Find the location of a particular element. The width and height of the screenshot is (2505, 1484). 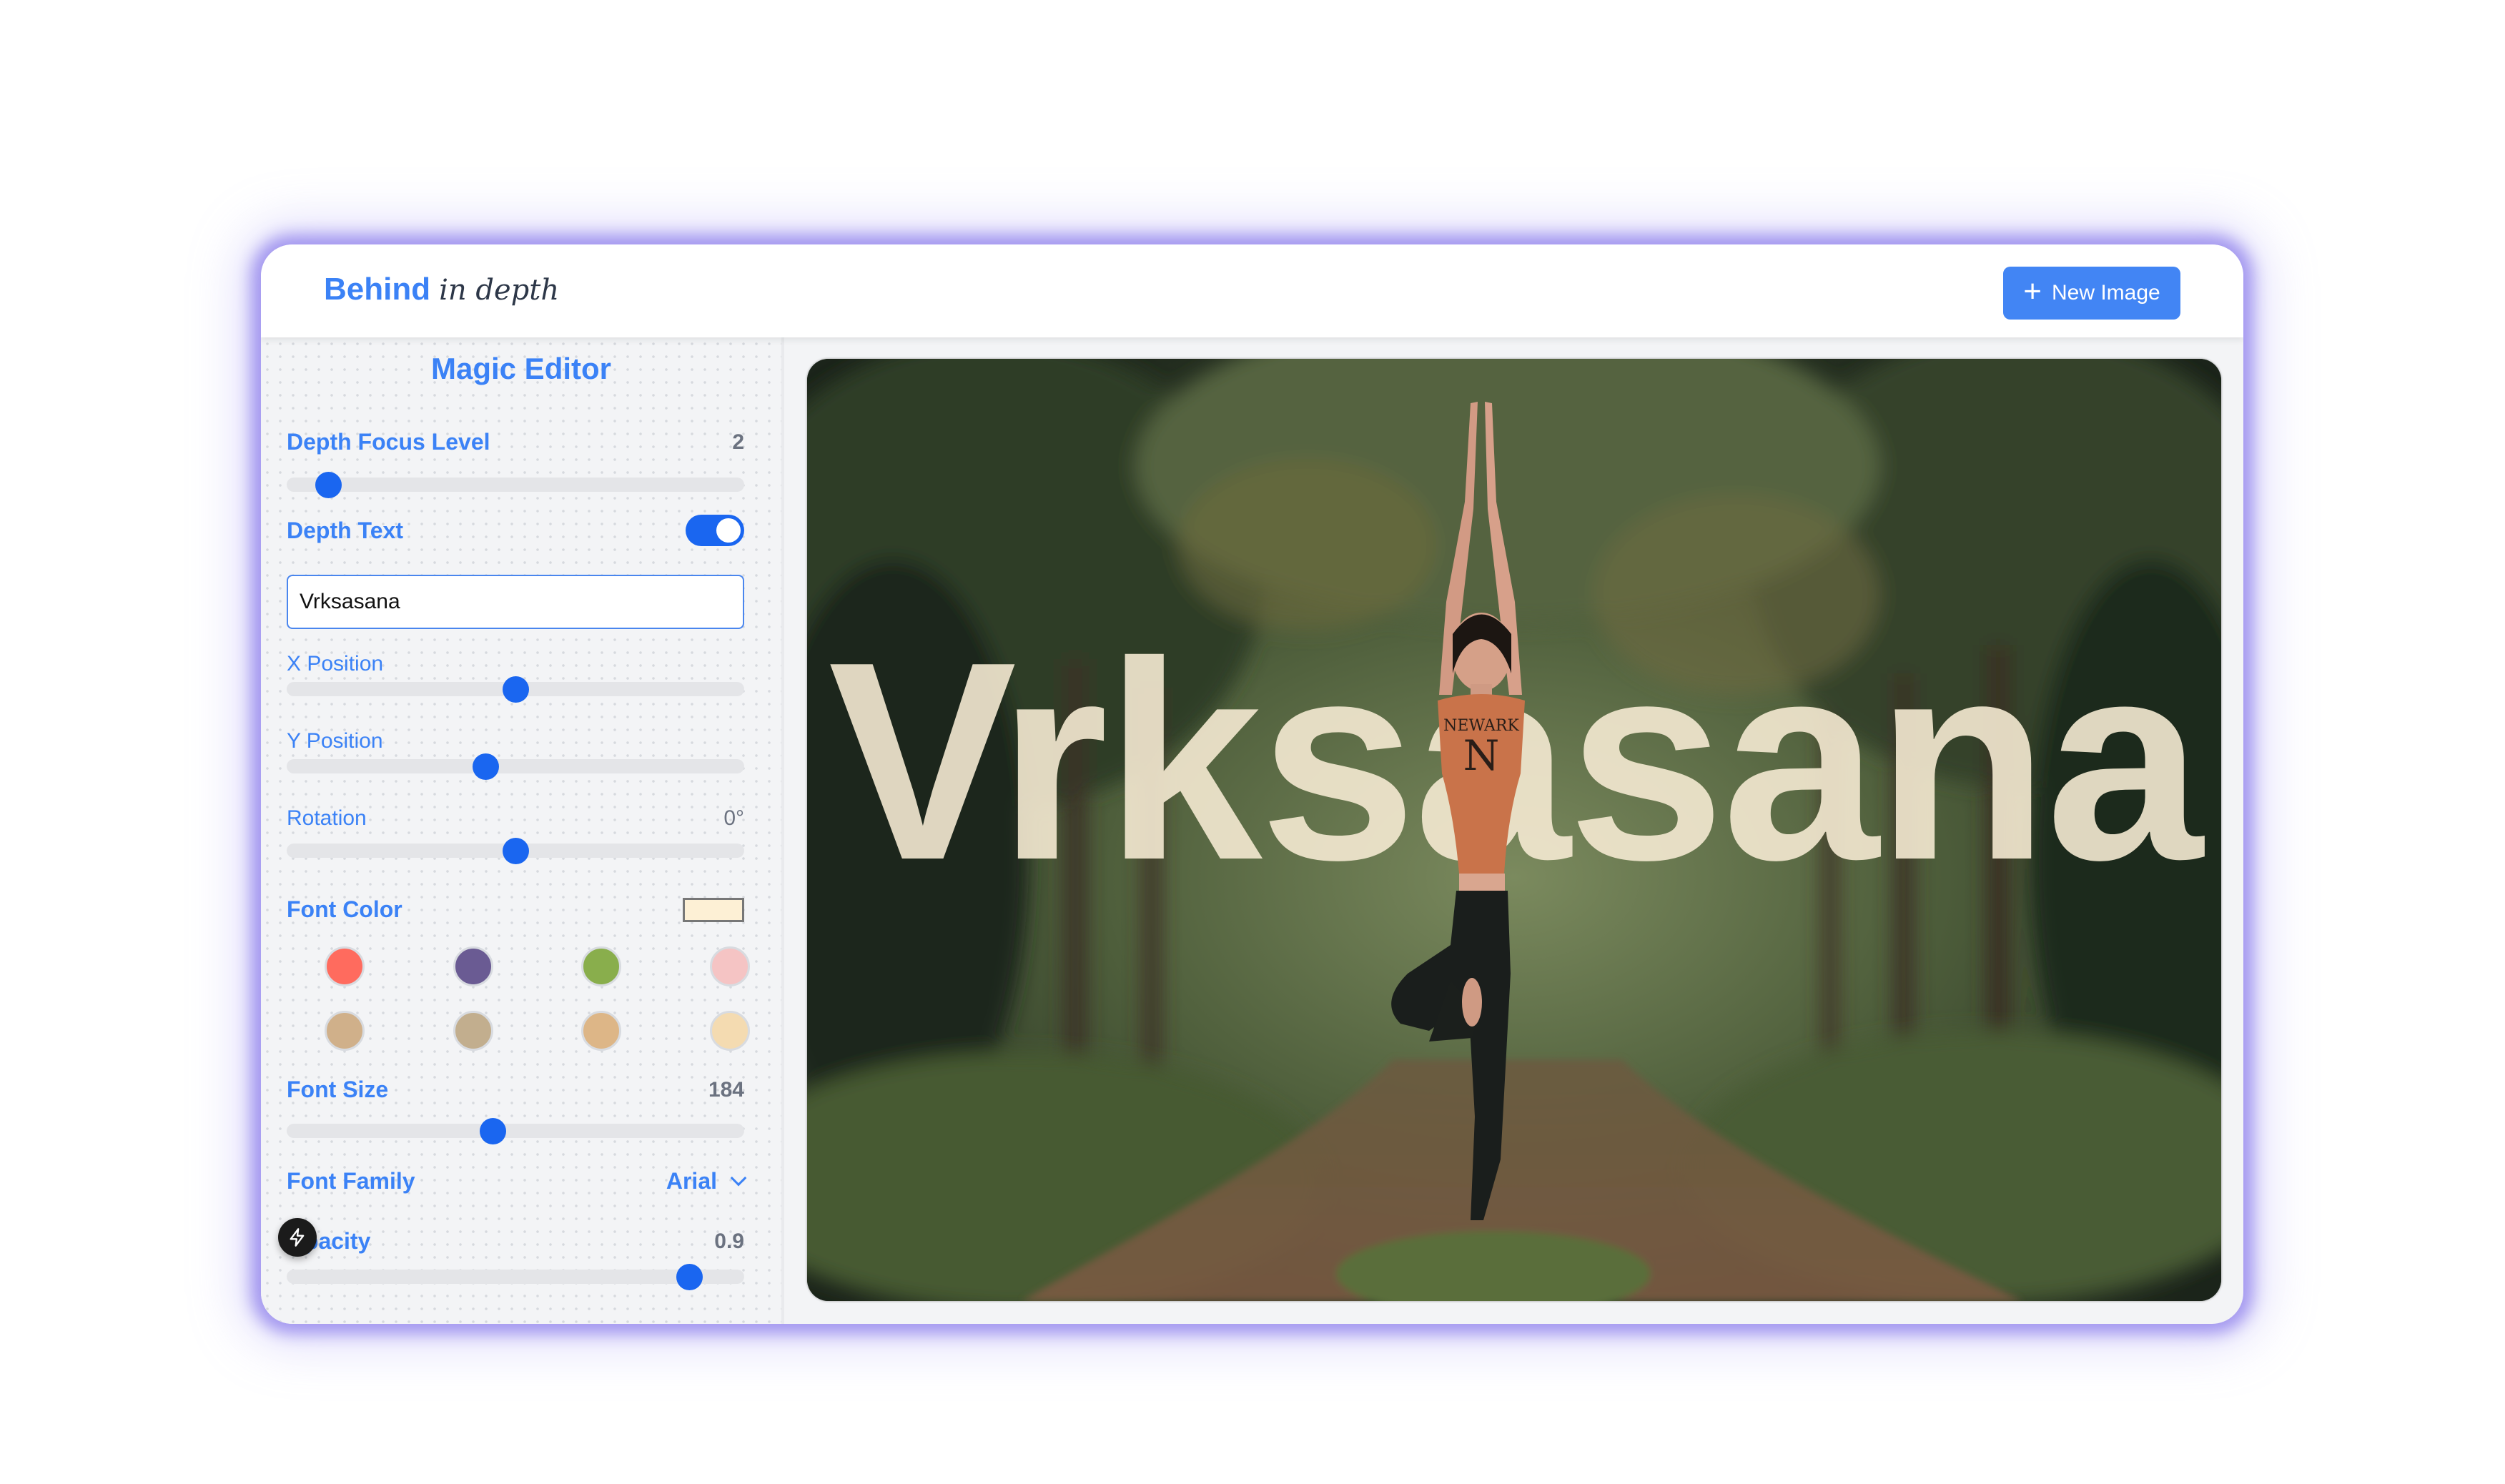

x-position-row: X Position is located at coordinates (515, 664).